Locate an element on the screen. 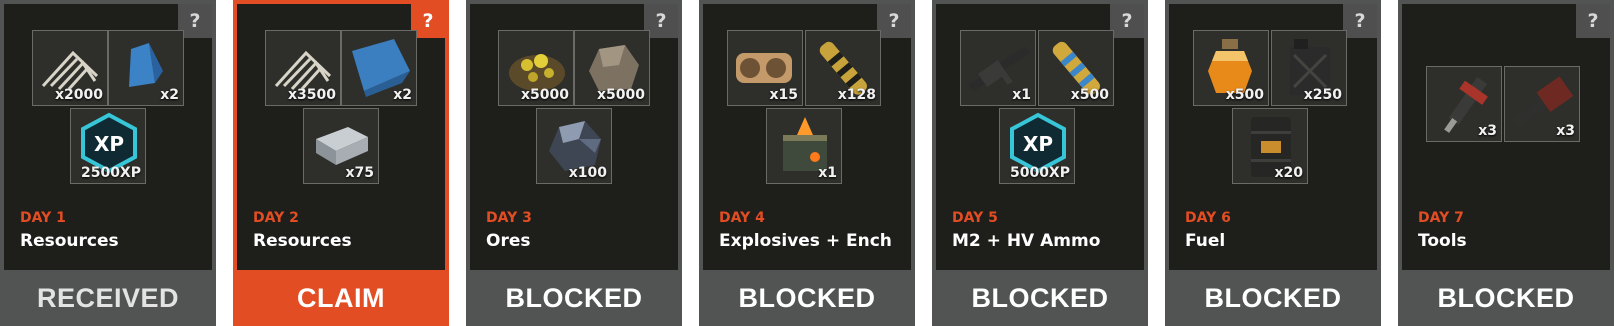 The image size is (1616, 326). day-title: Ores is located at coordinates (508, 241).